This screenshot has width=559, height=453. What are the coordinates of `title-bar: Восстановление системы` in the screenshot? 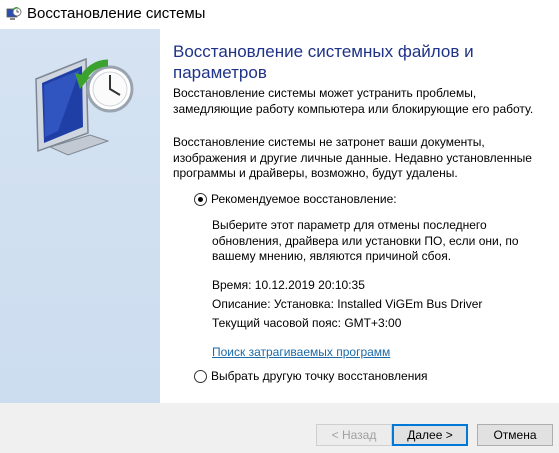 It's located at (279, 14).